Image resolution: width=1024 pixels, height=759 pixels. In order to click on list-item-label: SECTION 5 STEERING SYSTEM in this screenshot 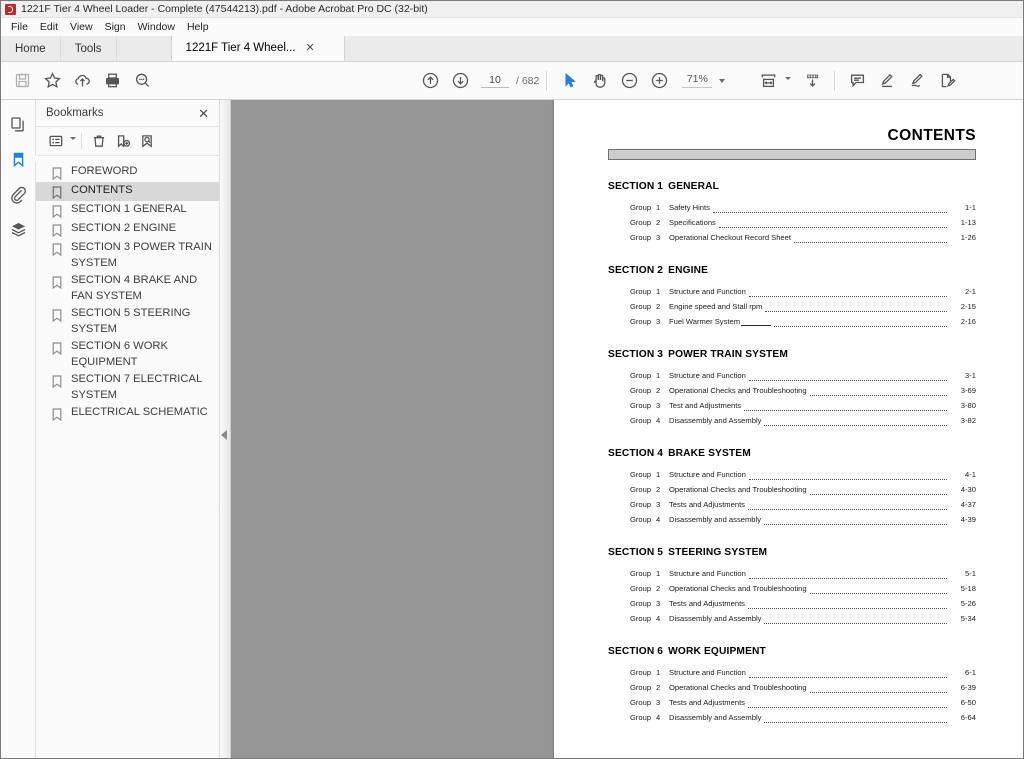, I will do `click(131, 321)`.